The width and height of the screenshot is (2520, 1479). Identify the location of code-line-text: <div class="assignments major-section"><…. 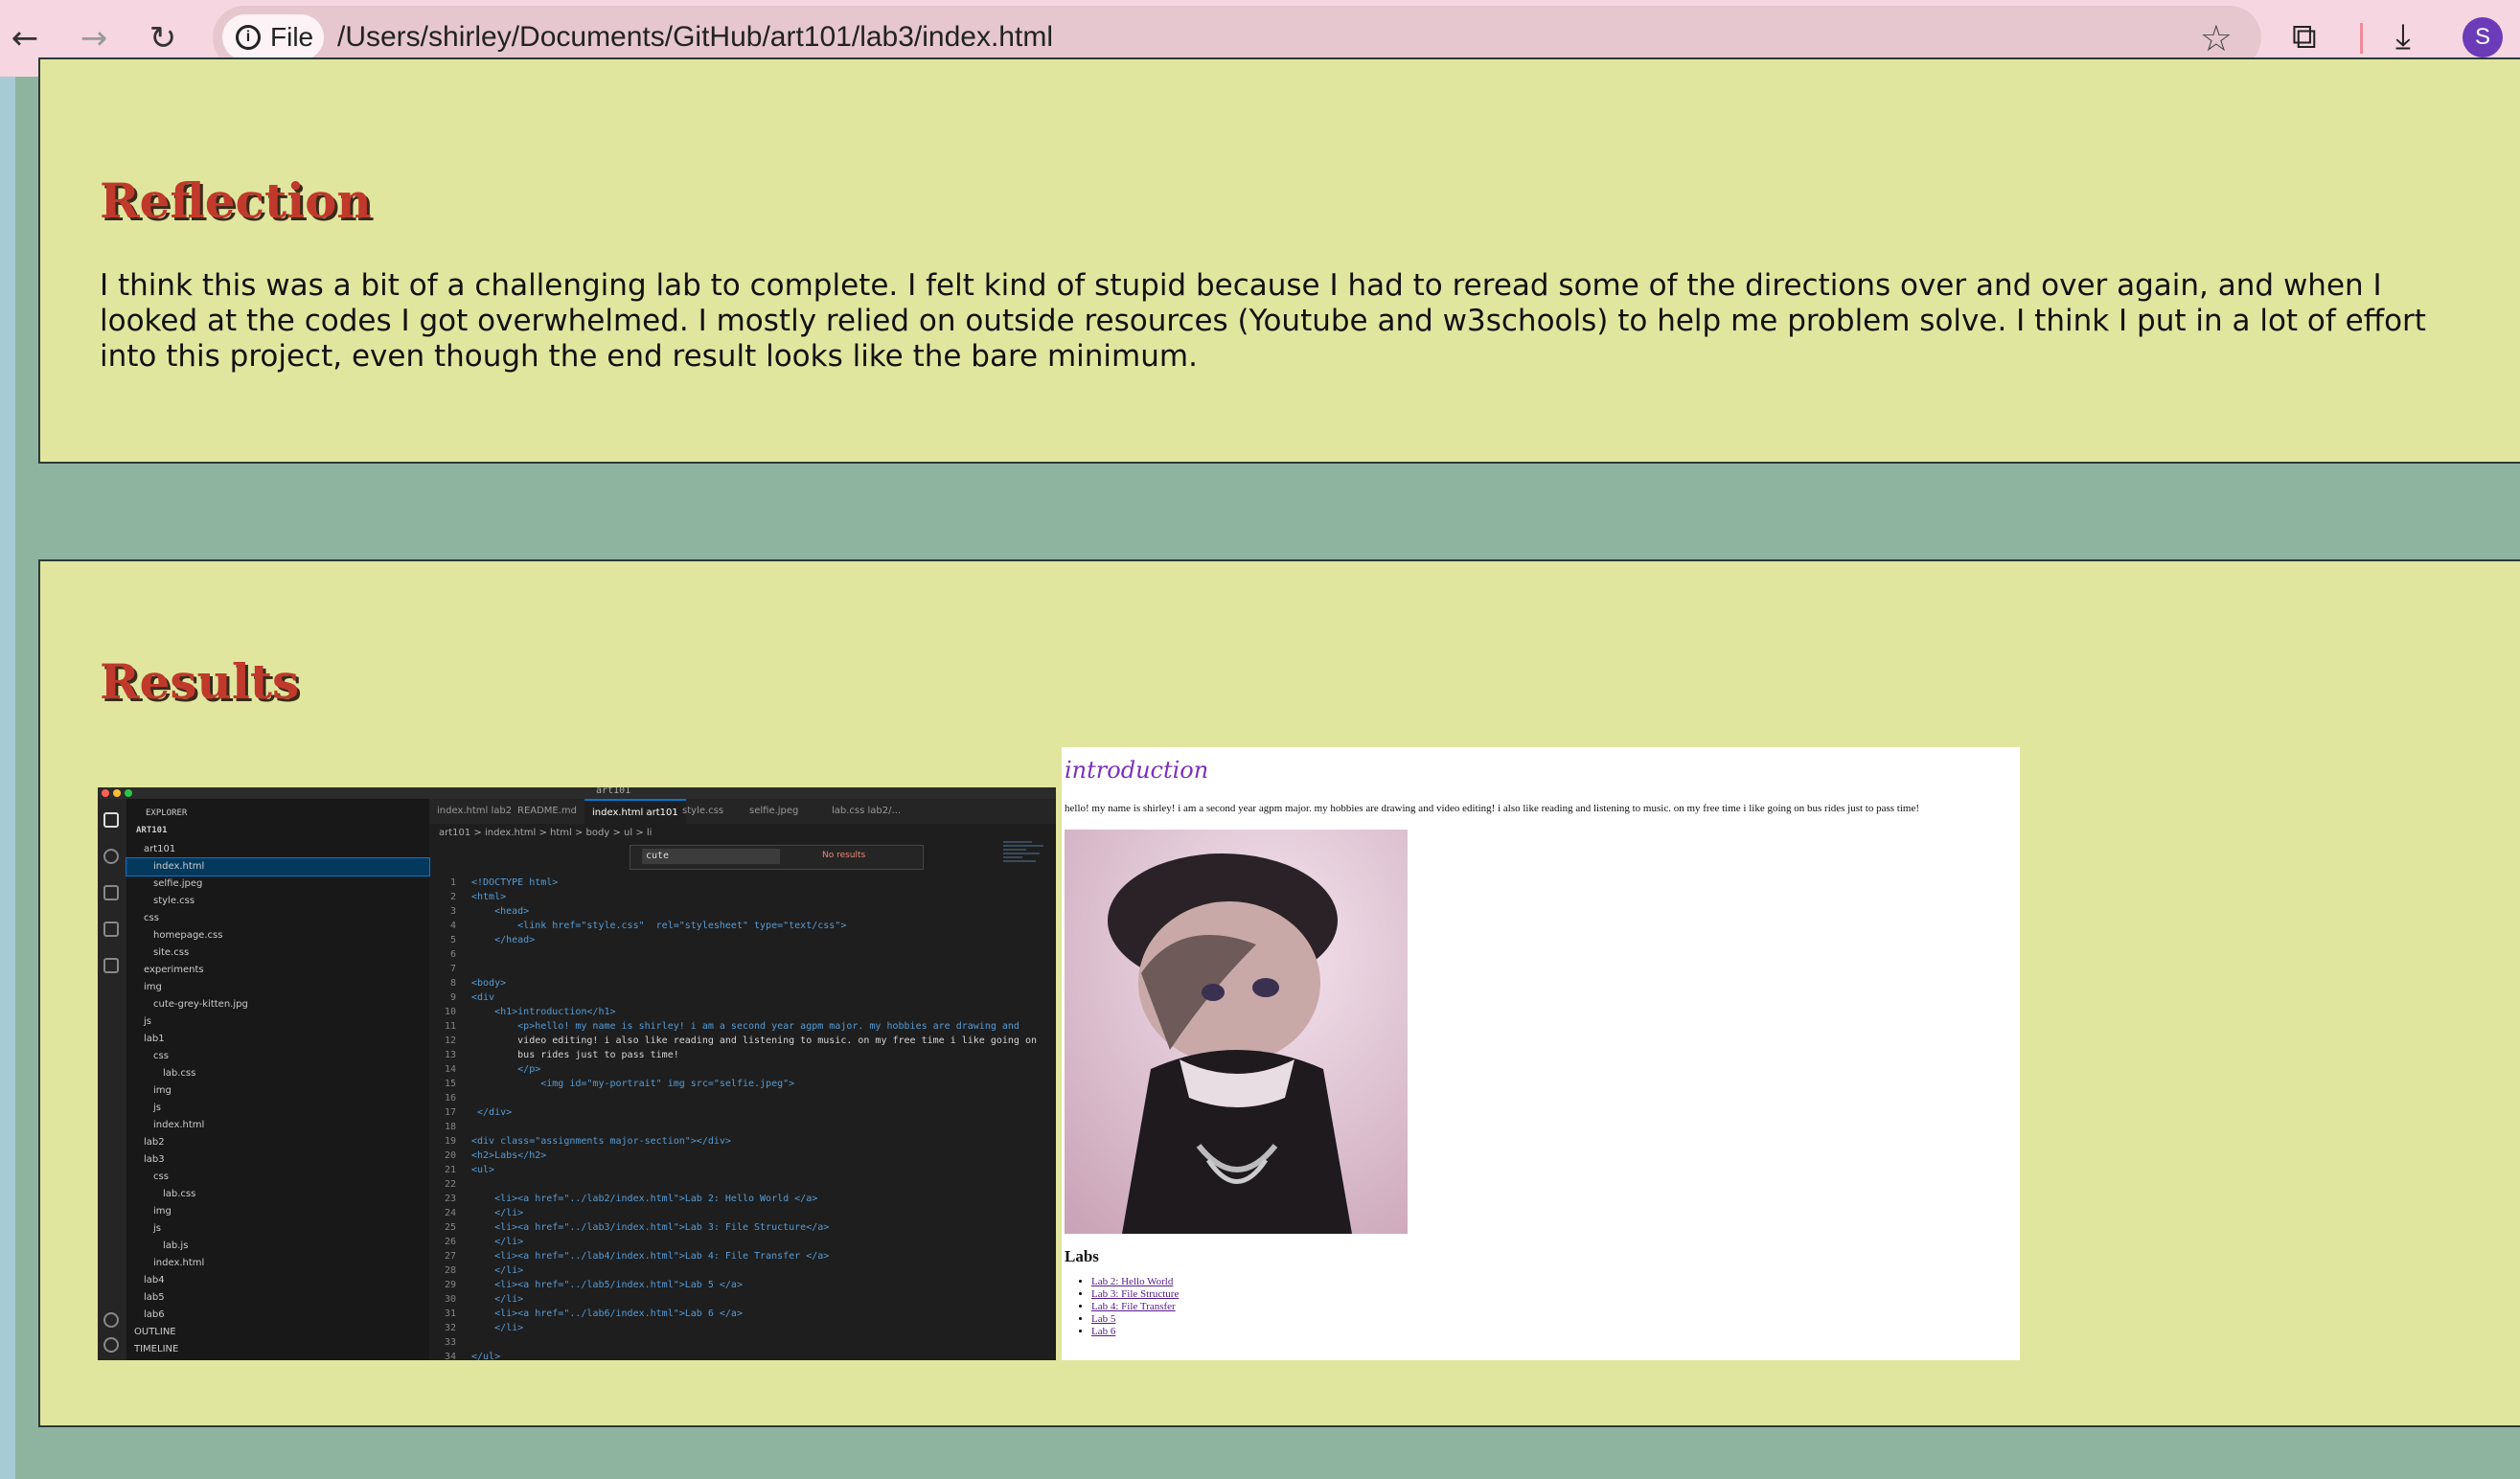
(601, 1141).